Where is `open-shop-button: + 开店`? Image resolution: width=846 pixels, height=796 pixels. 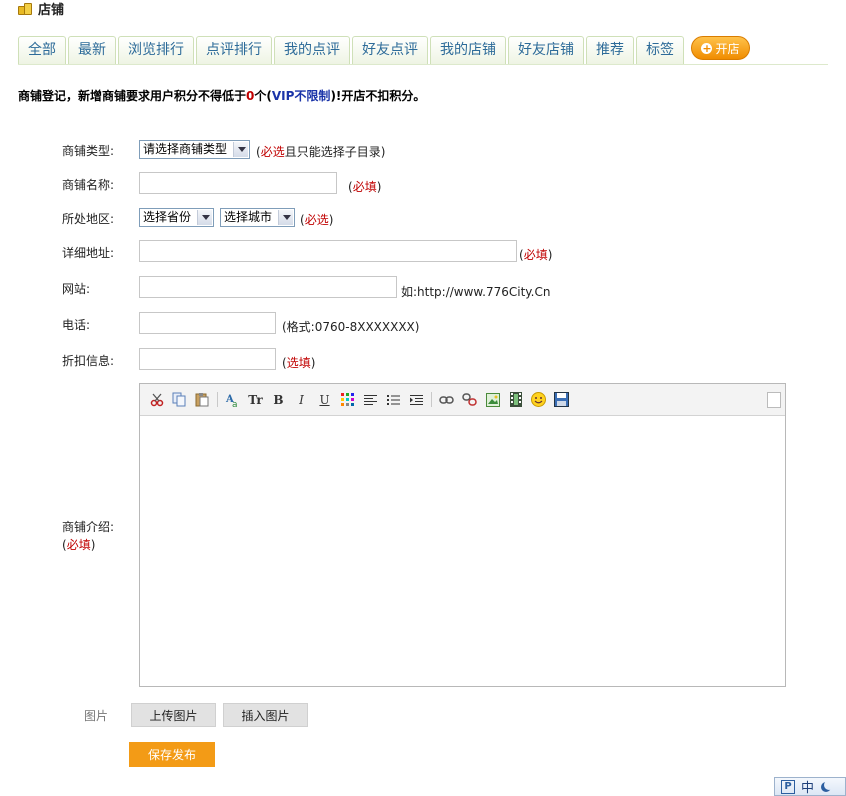
open-shop-button: + 开店 is located at coordinates (720, 48).